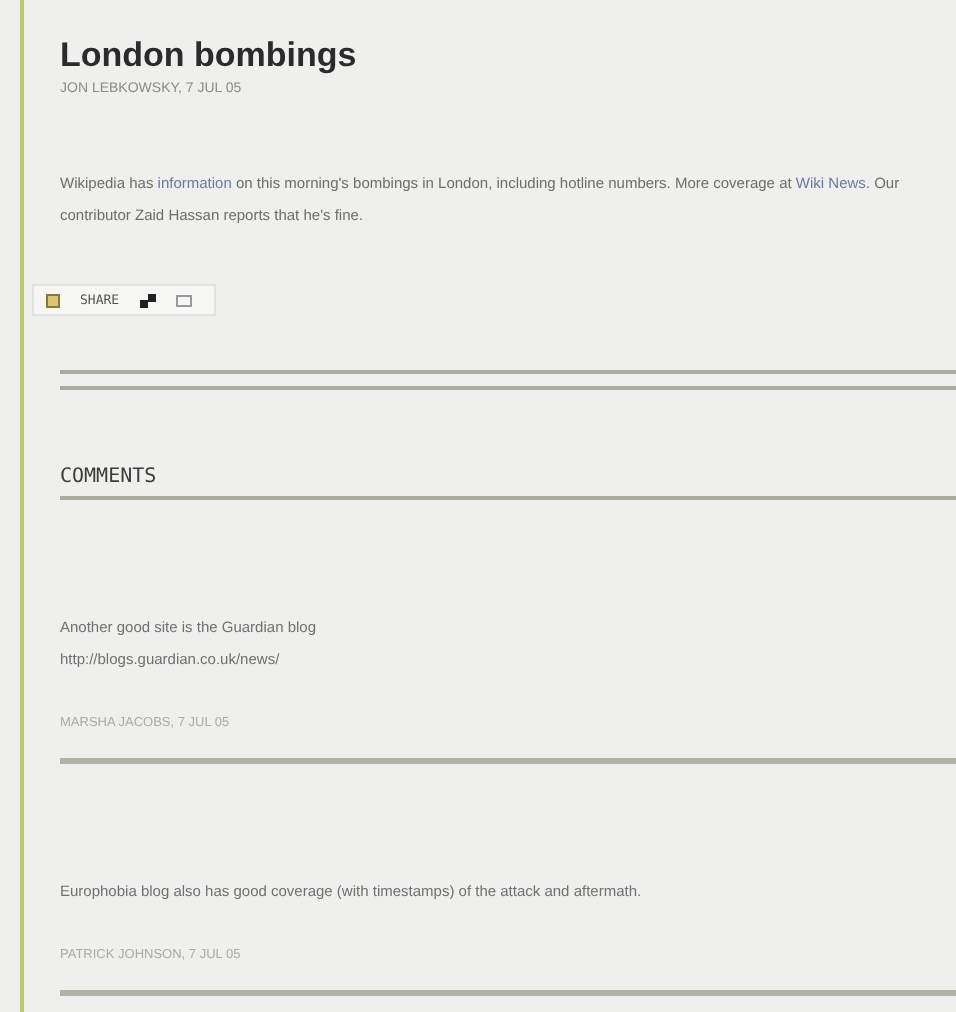 This screenshot has width=956, height=1012. I want to click on comments-heading: COMMENTS, so click(108, 476).